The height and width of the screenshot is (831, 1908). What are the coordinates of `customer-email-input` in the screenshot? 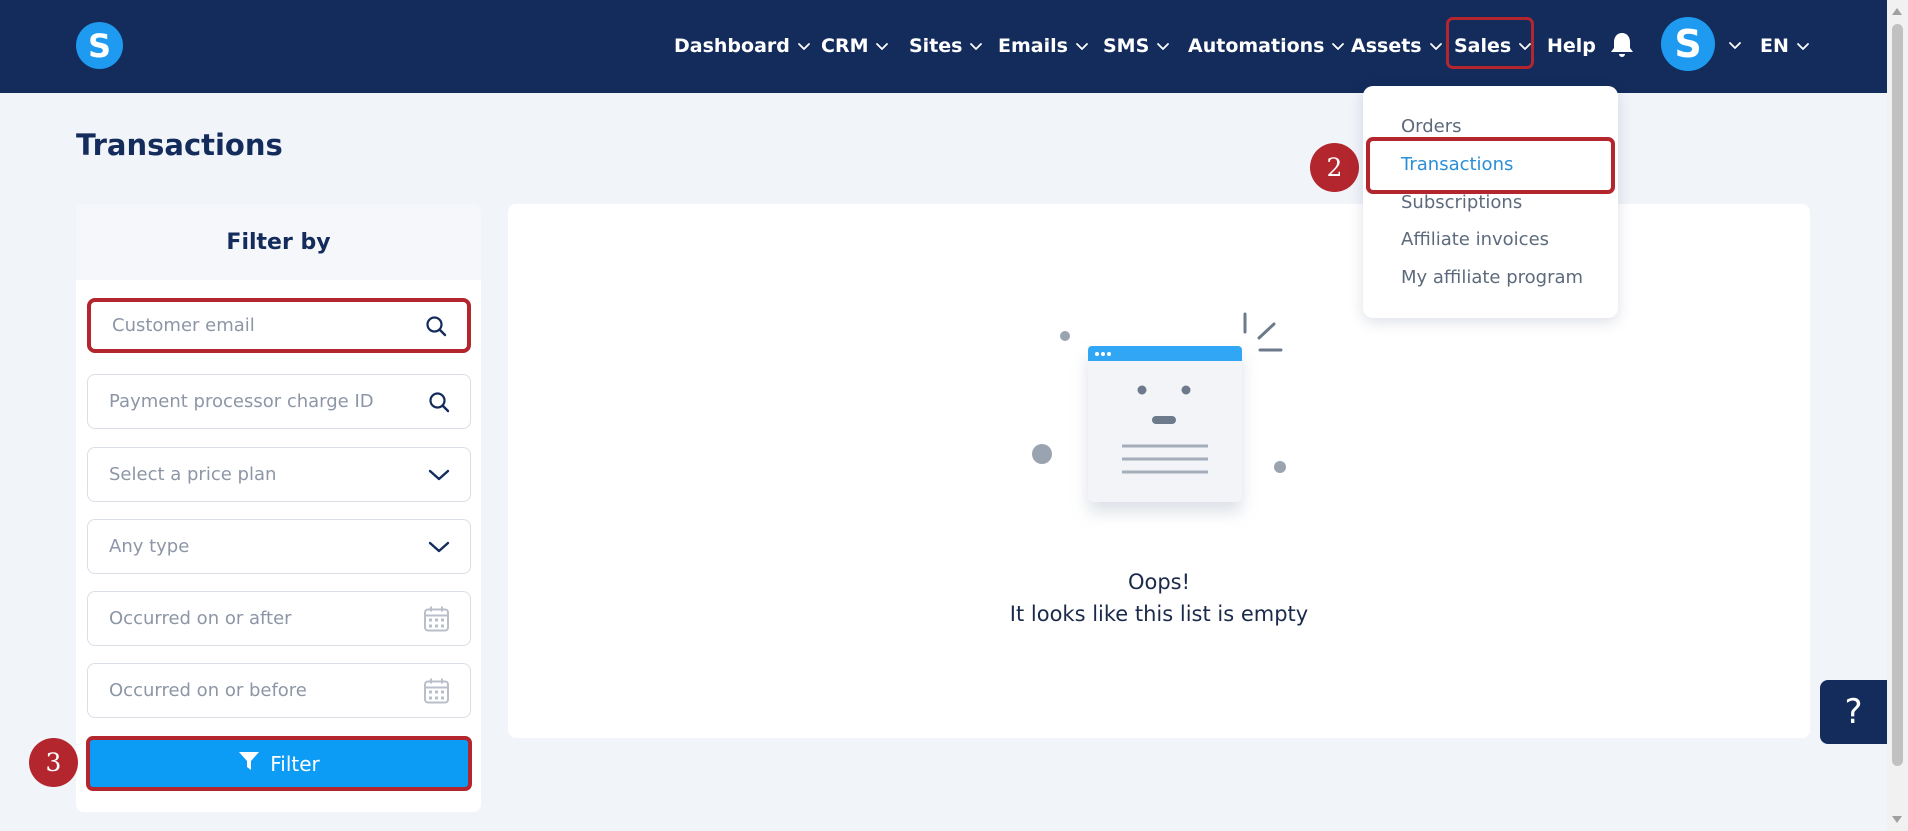 It's located at (262, 325).